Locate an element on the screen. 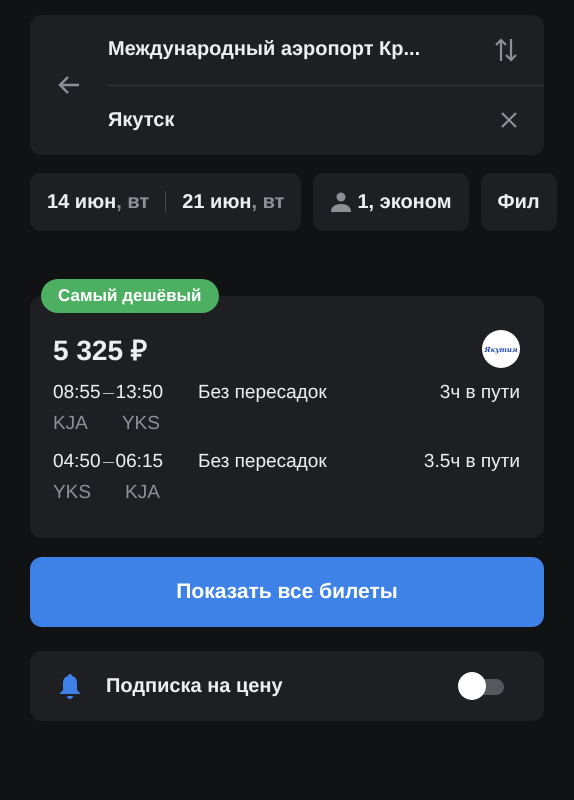 This screenshot has width=574, height=800. duration-label: 3ч в пути is located at coordinates (480, 393).